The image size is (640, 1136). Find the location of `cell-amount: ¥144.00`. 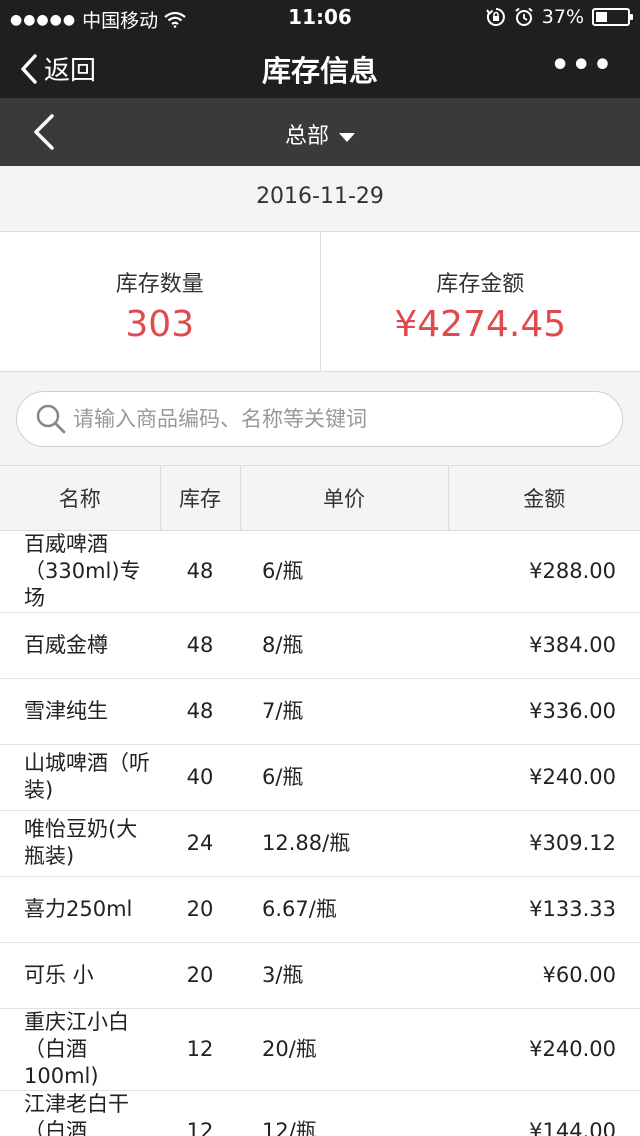

cell-amount: ¥144.00 is located at coordinates (544, 1113).